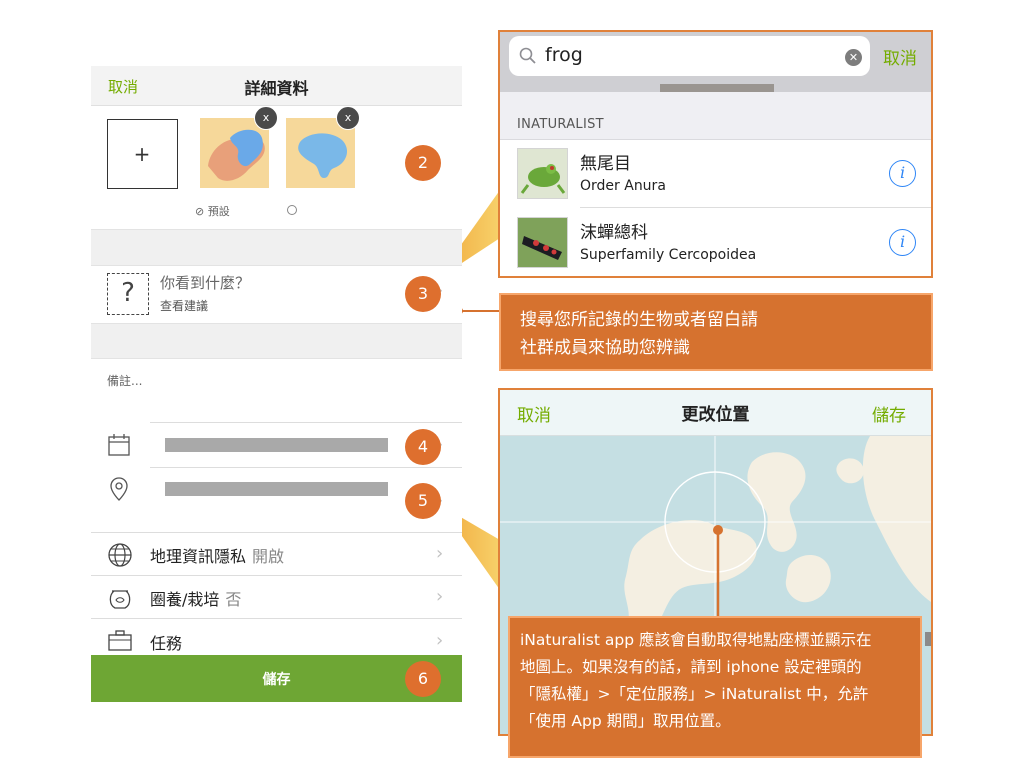  Describe the element at coordinates (423, 679) in the screenshot. I see `step-marker-6: 6` at that location.